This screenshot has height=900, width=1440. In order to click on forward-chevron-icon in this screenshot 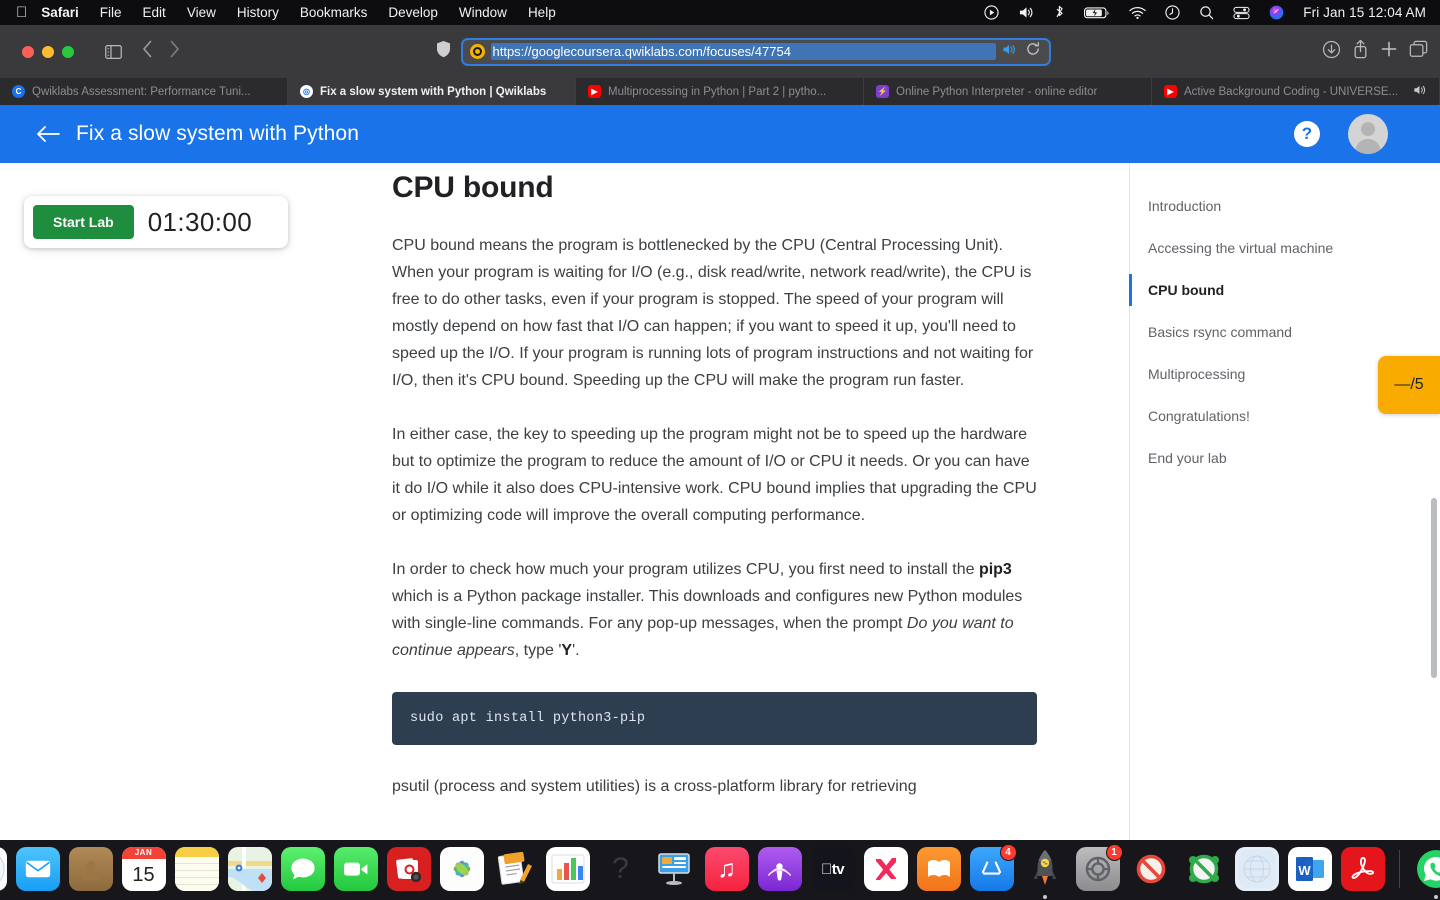, I will do `click(174, 51)`.